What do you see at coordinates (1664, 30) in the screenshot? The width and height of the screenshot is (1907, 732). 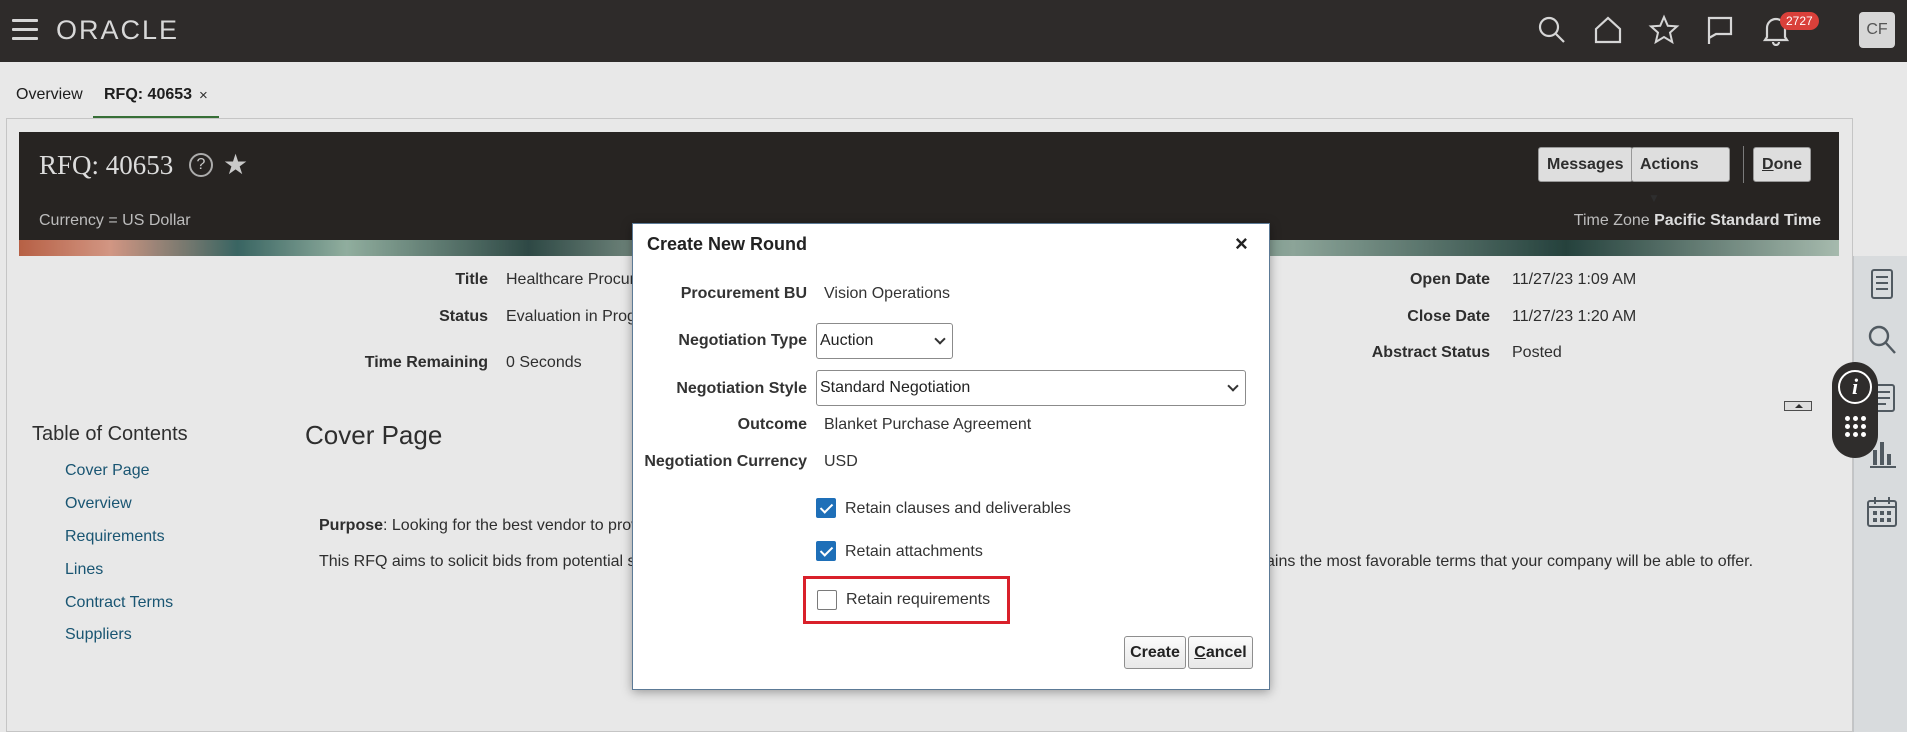 I see `favorites-star-icon` at bounding box center [1664, 30].